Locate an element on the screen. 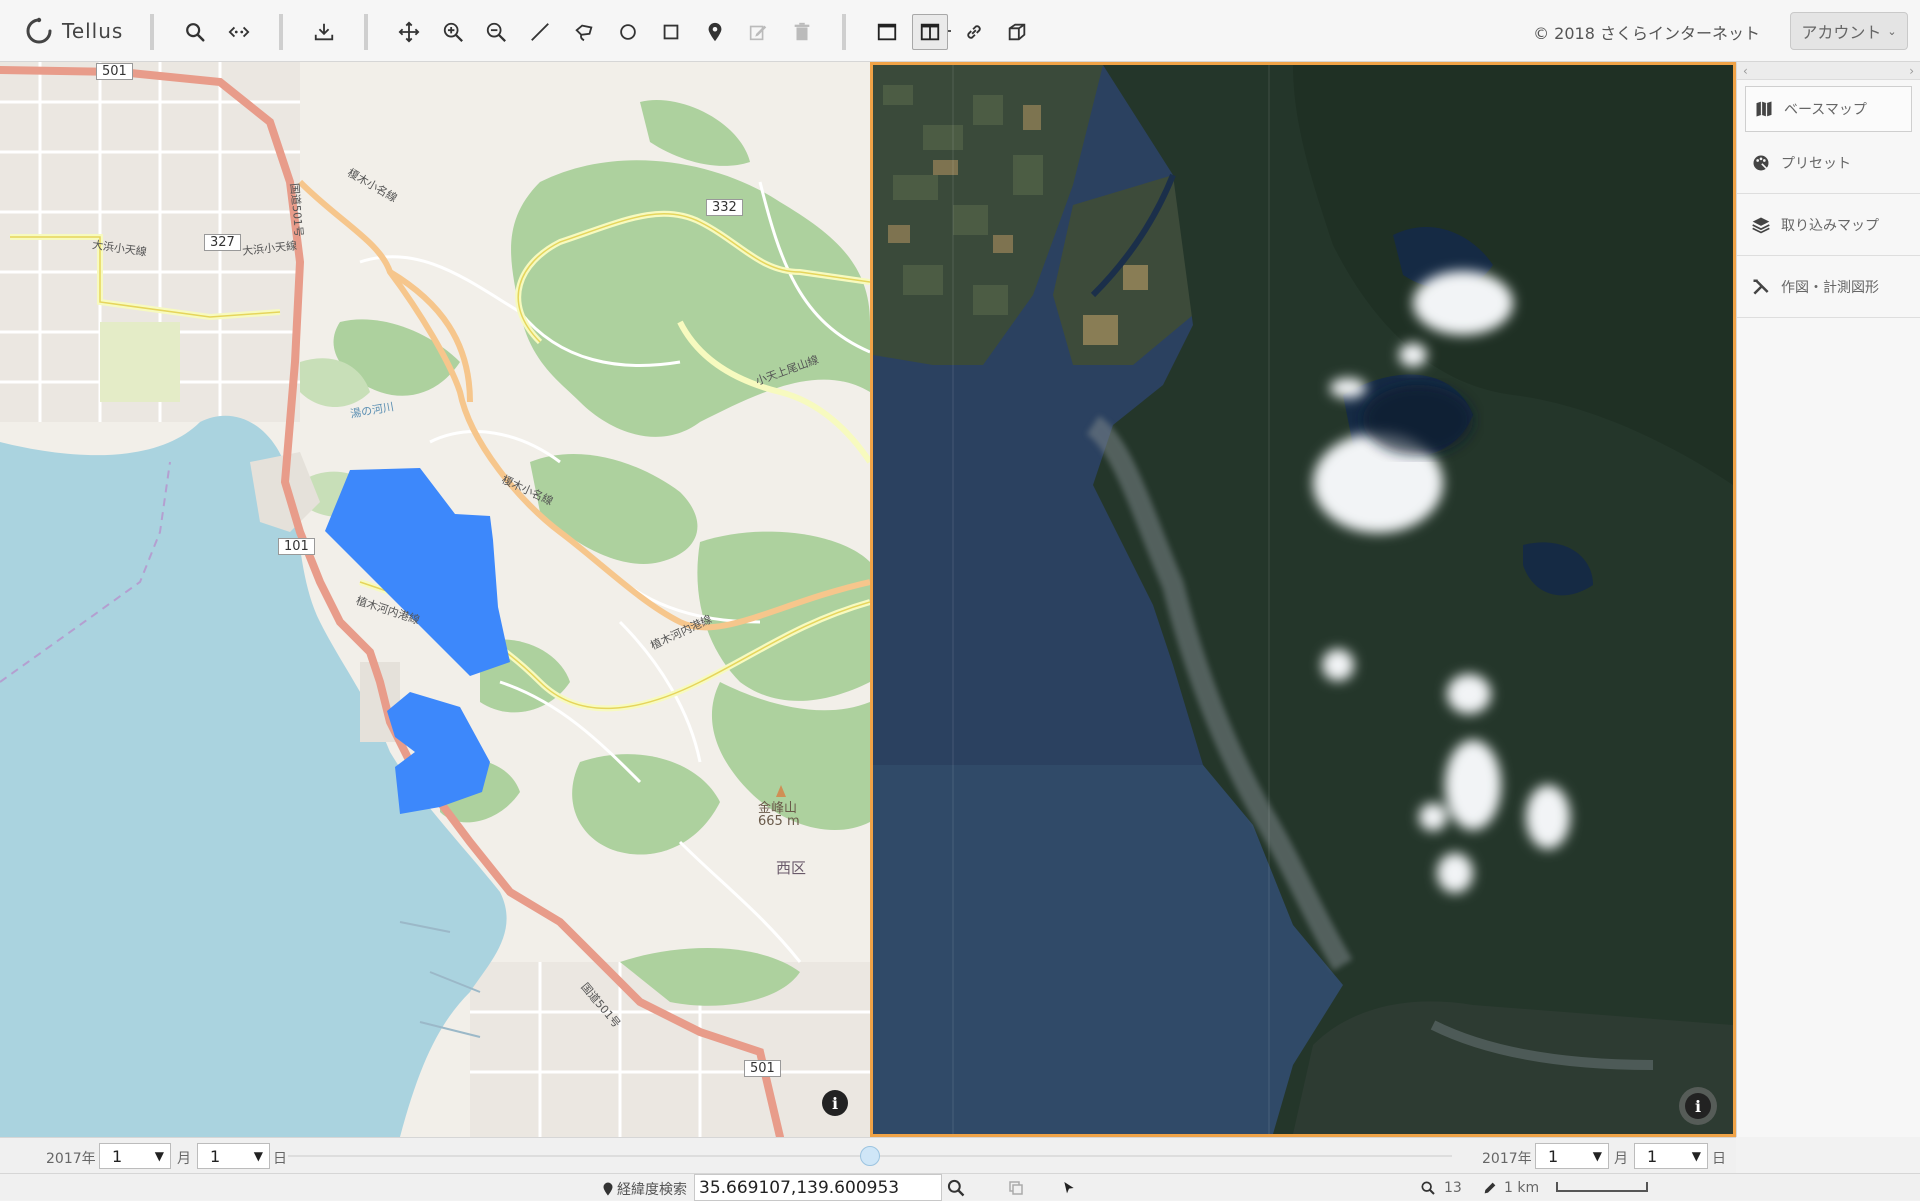 This screenshot has height=1201, width=1920. share-link-button is located at coordinates (239, 32).